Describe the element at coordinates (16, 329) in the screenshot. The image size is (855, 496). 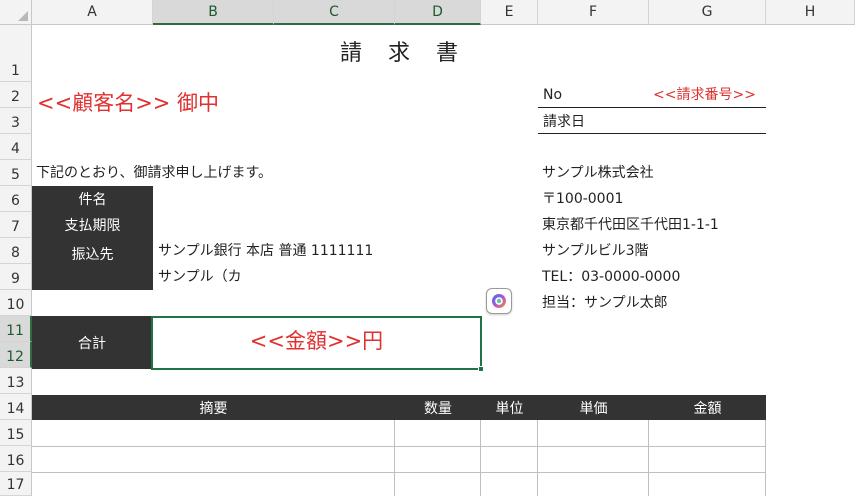
I see `row-header-11: 11` at that location.